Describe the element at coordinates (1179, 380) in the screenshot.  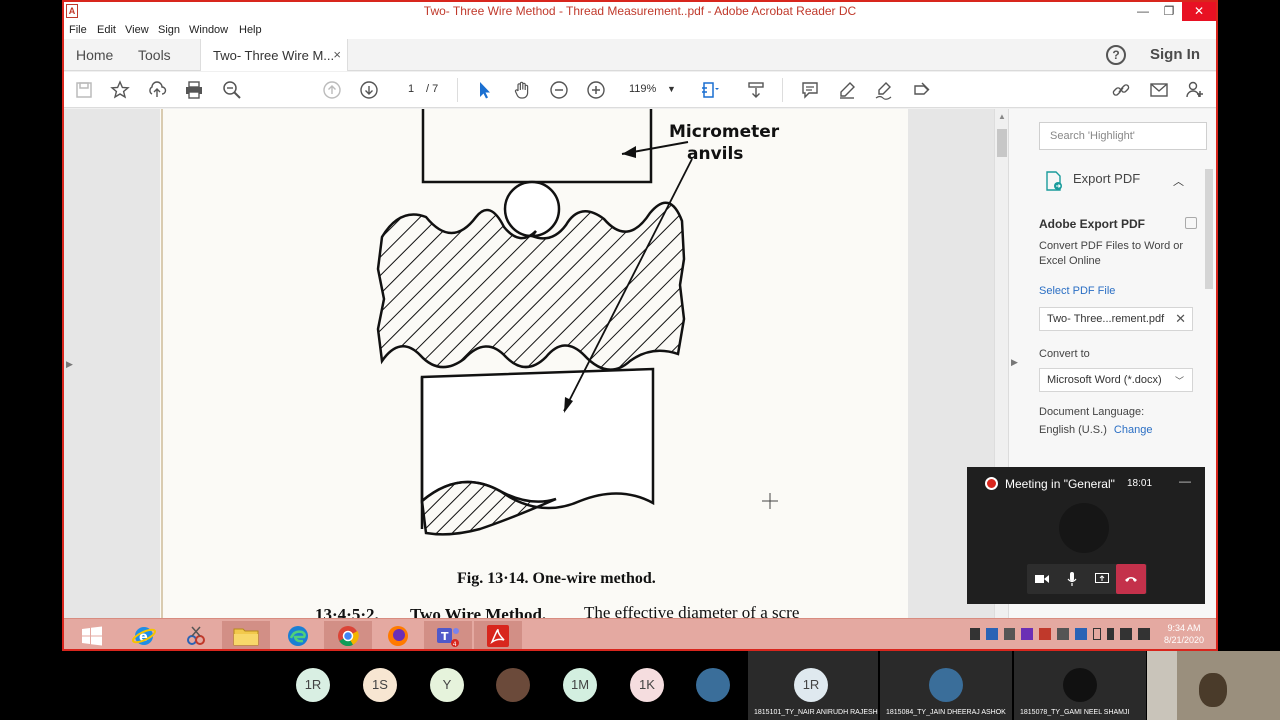
I see `chevron-down-icon: ﹀` at that location.